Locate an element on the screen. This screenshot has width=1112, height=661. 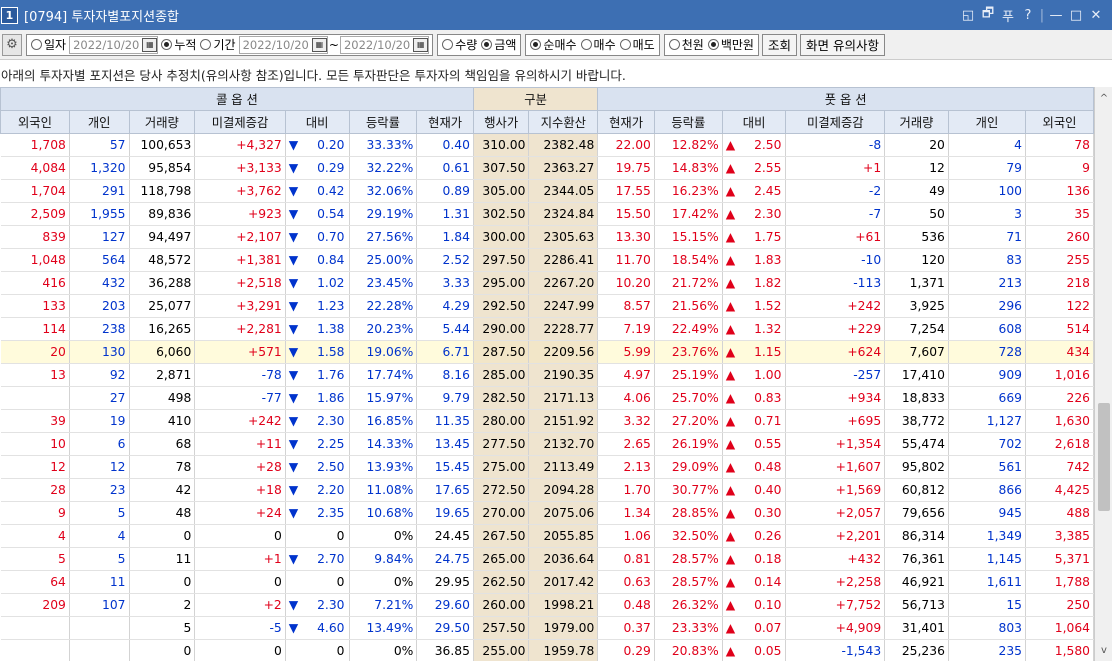
put-oi-change: +624 is located at coordinates (835, 352).